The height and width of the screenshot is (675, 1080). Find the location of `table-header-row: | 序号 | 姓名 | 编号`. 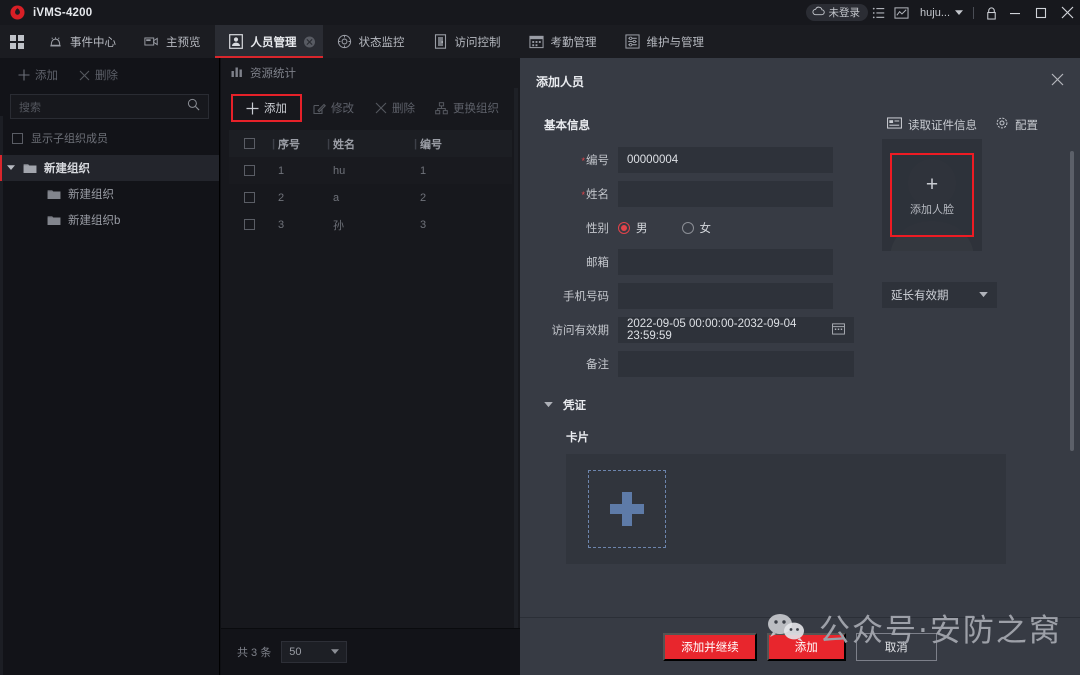

table-header-row: | 序号 | 姓名 | 编号 is located at coordinates (370, 143).